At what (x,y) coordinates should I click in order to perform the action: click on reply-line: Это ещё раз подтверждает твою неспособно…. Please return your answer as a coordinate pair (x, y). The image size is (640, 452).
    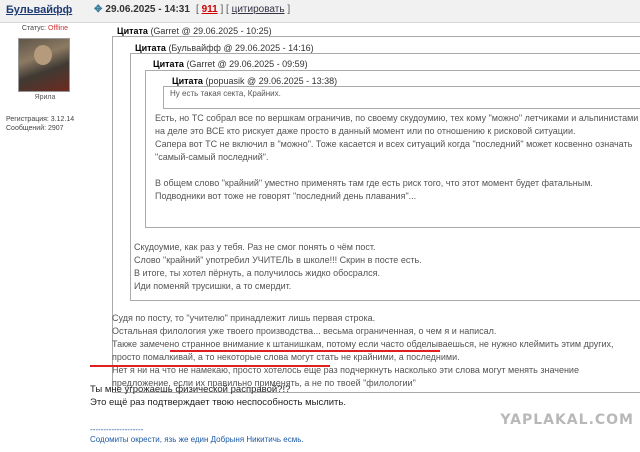
    Looking at the image, I should click on (218, 402).